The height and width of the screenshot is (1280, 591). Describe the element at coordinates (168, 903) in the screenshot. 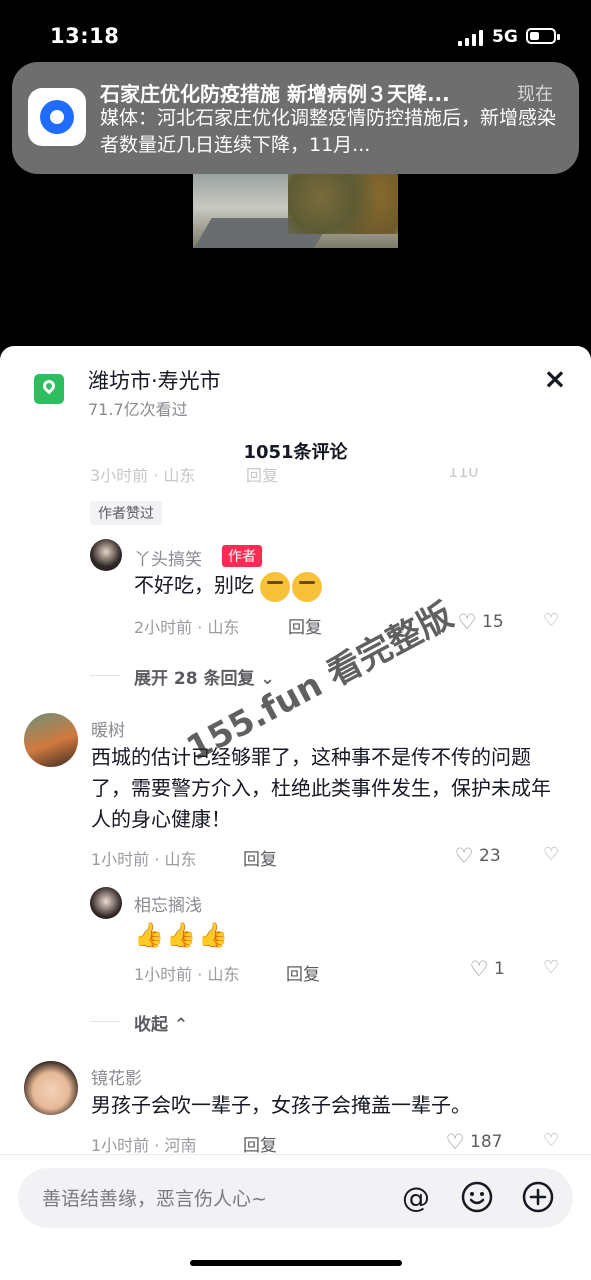

I see `commenter-name: 相忘搁浅` at that location.